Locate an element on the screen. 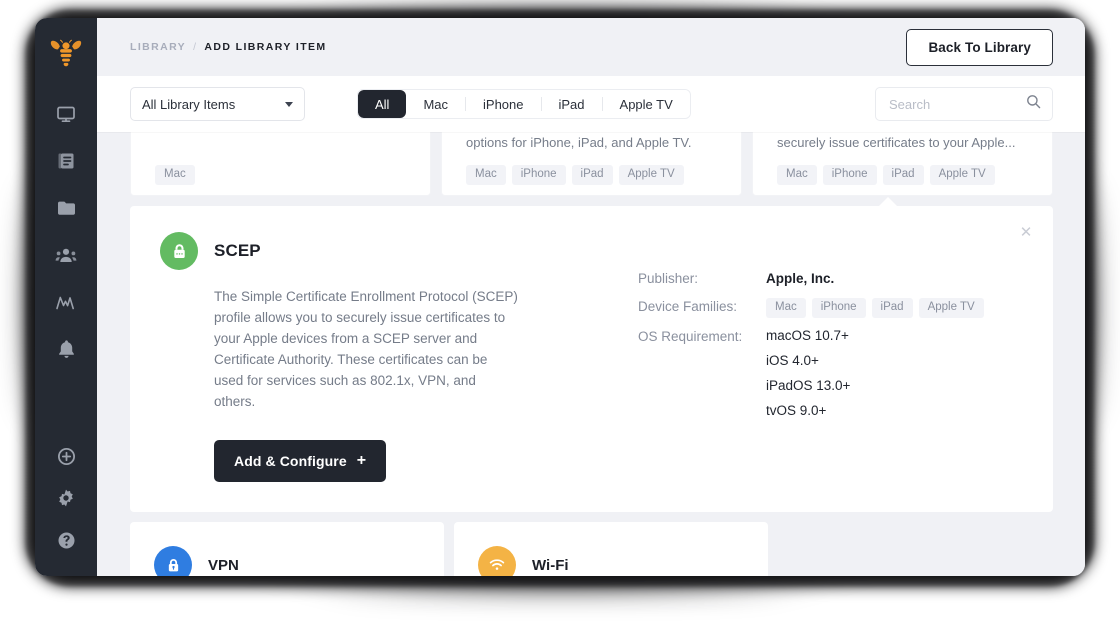 The width and height of the screenshot is (1120, 633). device-families-badges: Mac iPhone iPad Apple TV is located at coordinates (875, 308).